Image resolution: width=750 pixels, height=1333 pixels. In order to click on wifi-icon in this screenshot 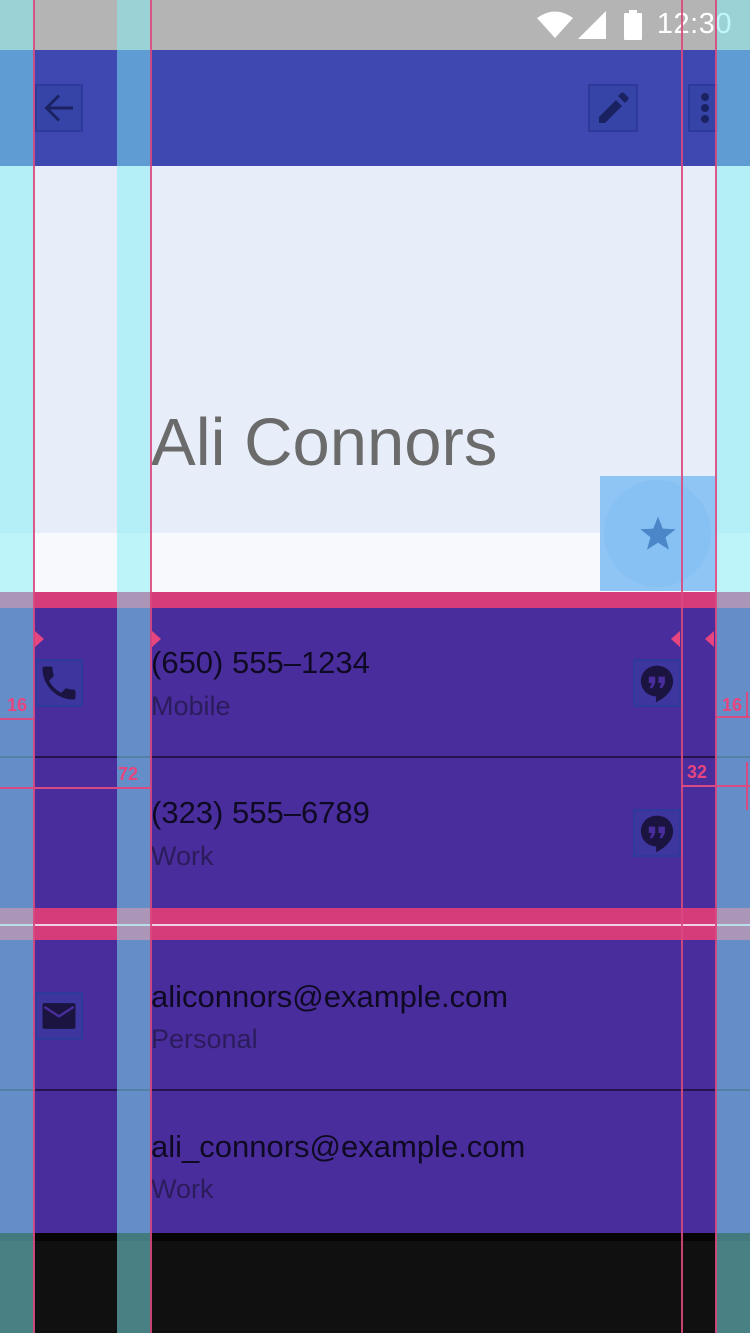, I will do `click(555, 24)`.